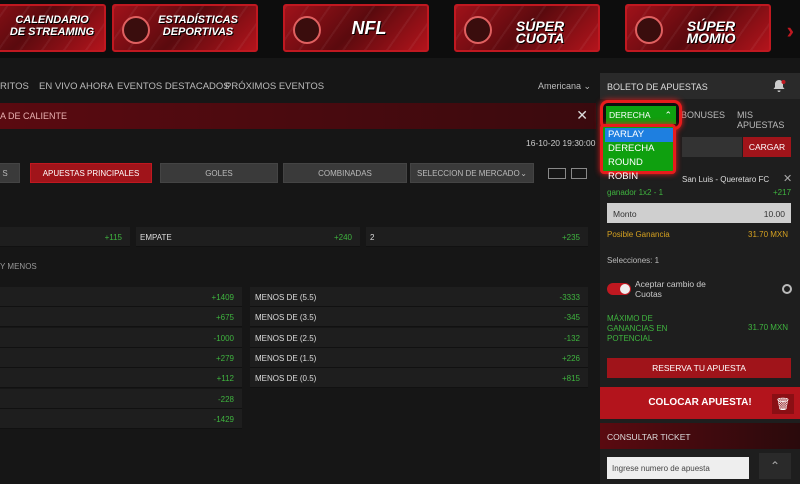 The image size is (800, 484). What do you see at coordinates (726, 179) in the screenshot?
I see `bet-match-title: San Luis - Queretaro FC` at bounding box center [726, 179].